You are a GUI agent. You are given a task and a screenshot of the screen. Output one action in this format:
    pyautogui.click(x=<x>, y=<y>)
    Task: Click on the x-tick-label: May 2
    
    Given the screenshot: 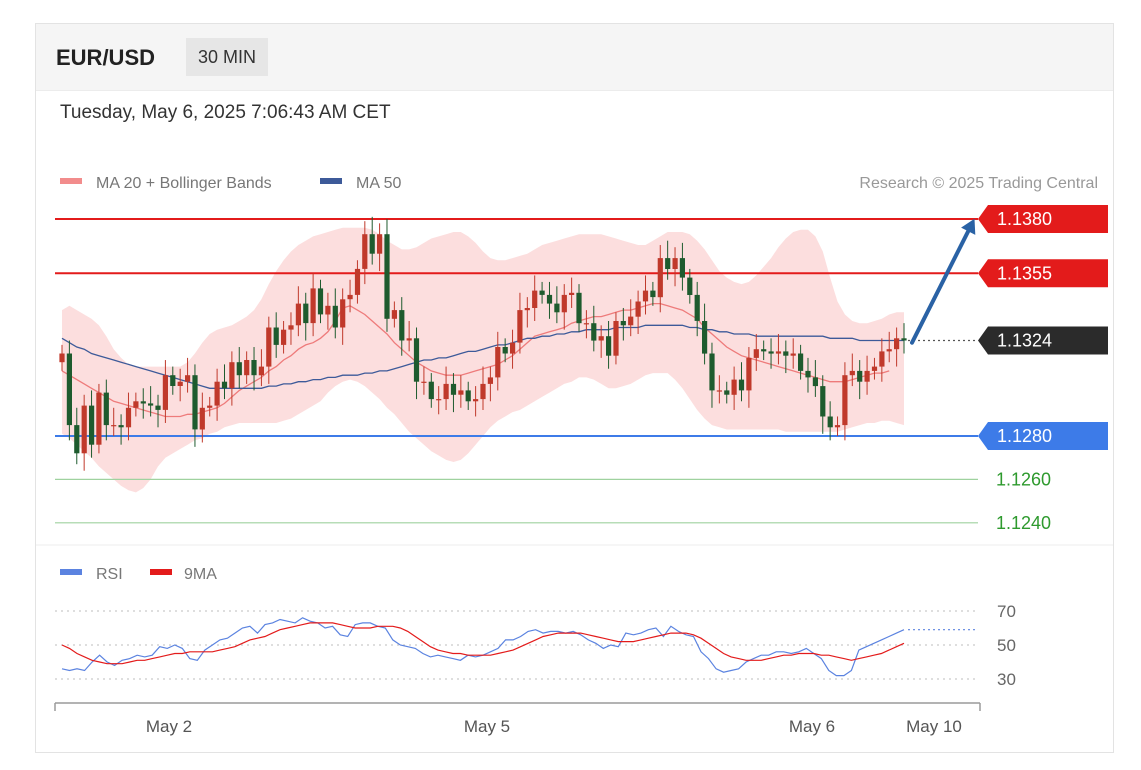 What is the action you would take?
    pyautogui.click(x=169, y=726)
    